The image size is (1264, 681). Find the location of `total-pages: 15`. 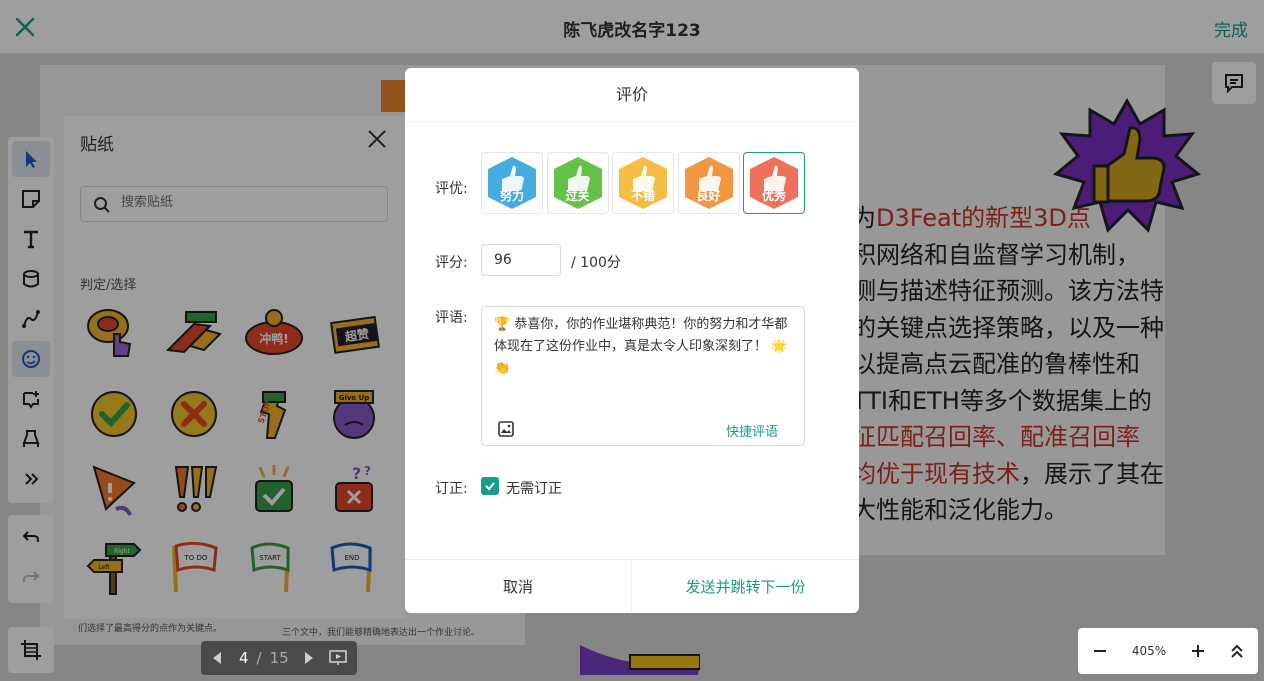

total-pages: 15 is located at coordinates (279, 658).